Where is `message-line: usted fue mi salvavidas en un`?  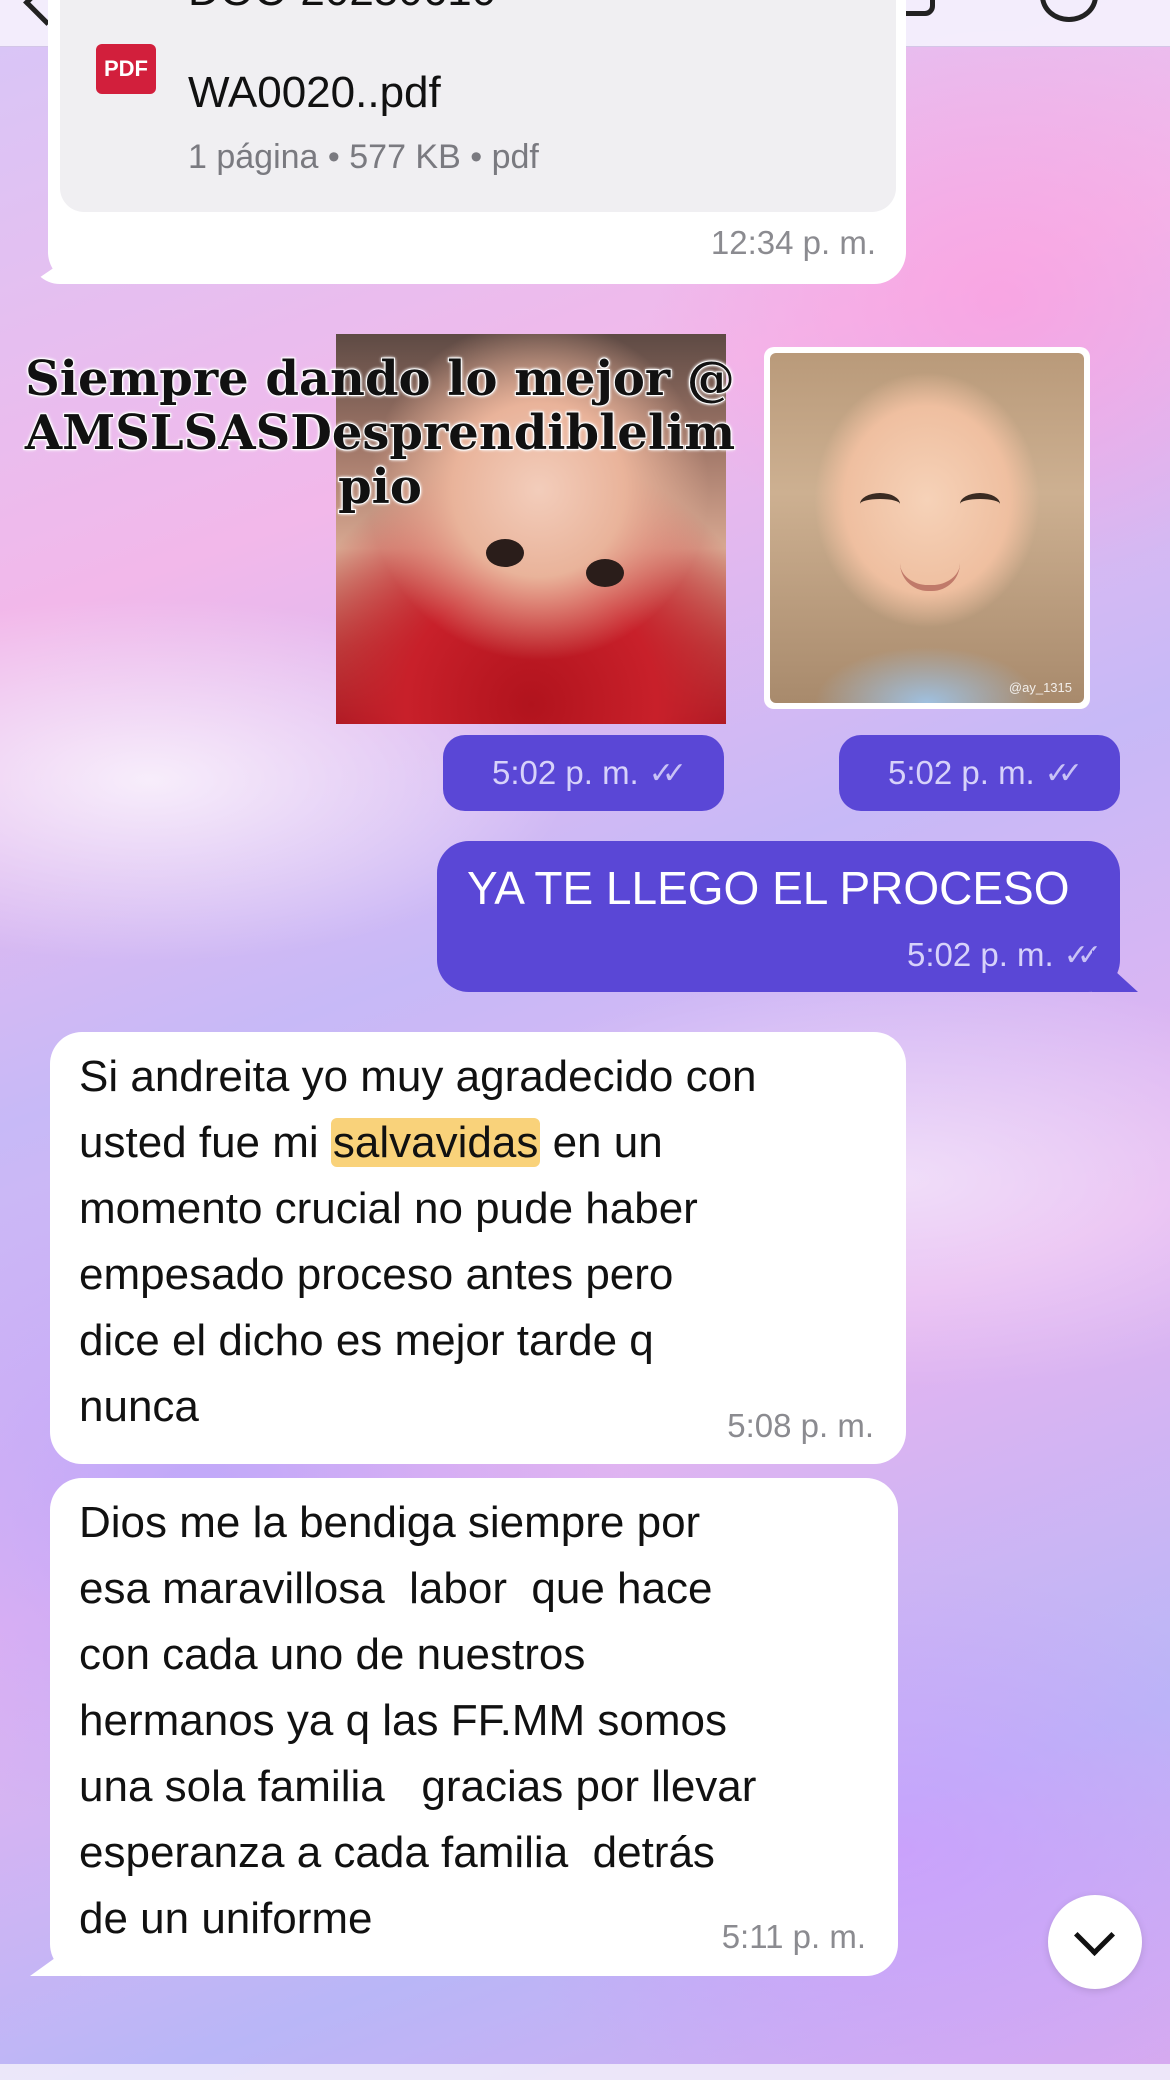 message-line: usted fue mi salvavidas en un is located at coordinates (418, 1143).